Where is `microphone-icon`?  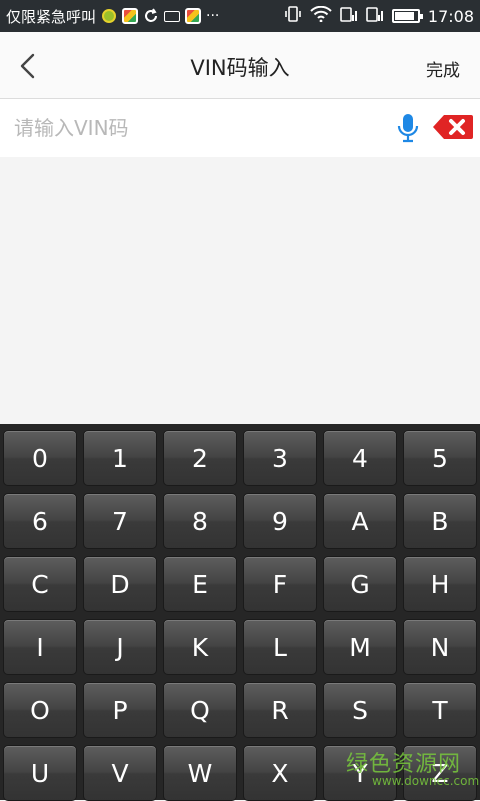 microphone-icon is located at coordinates (408, 128).